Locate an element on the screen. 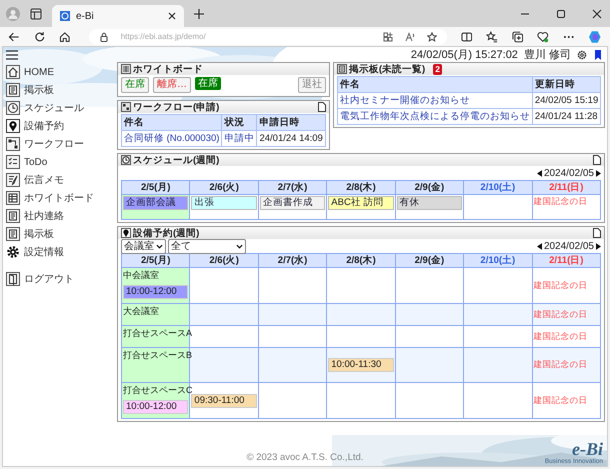 The height and width of the screenshot is (469, 610). read-aloud-icon is located at coordinates (409, 37).